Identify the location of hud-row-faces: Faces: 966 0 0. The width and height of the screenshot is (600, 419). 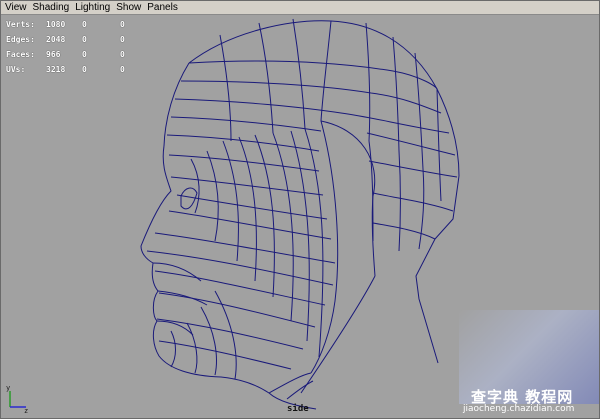
(65, 54).